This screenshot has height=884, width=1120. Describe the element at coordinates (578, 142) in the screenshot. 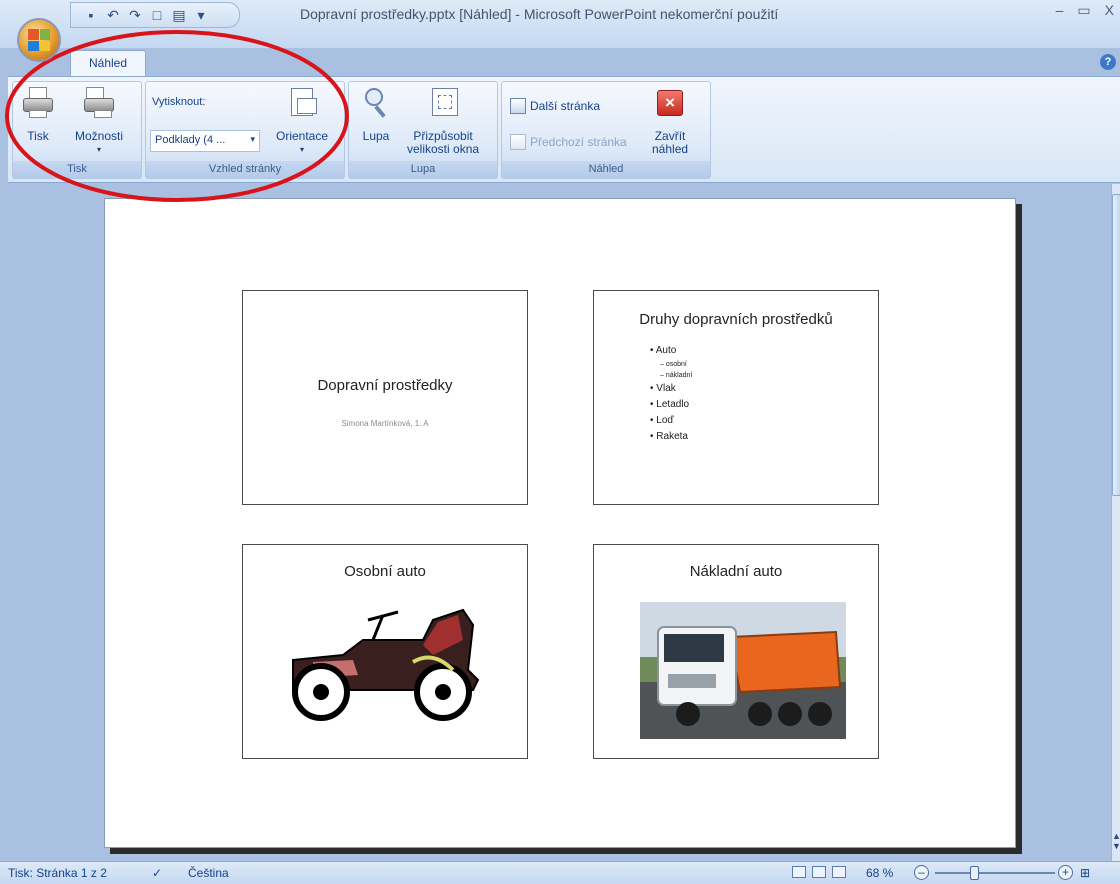

I see `previous-page-label: Předchozí stránka` at that location.